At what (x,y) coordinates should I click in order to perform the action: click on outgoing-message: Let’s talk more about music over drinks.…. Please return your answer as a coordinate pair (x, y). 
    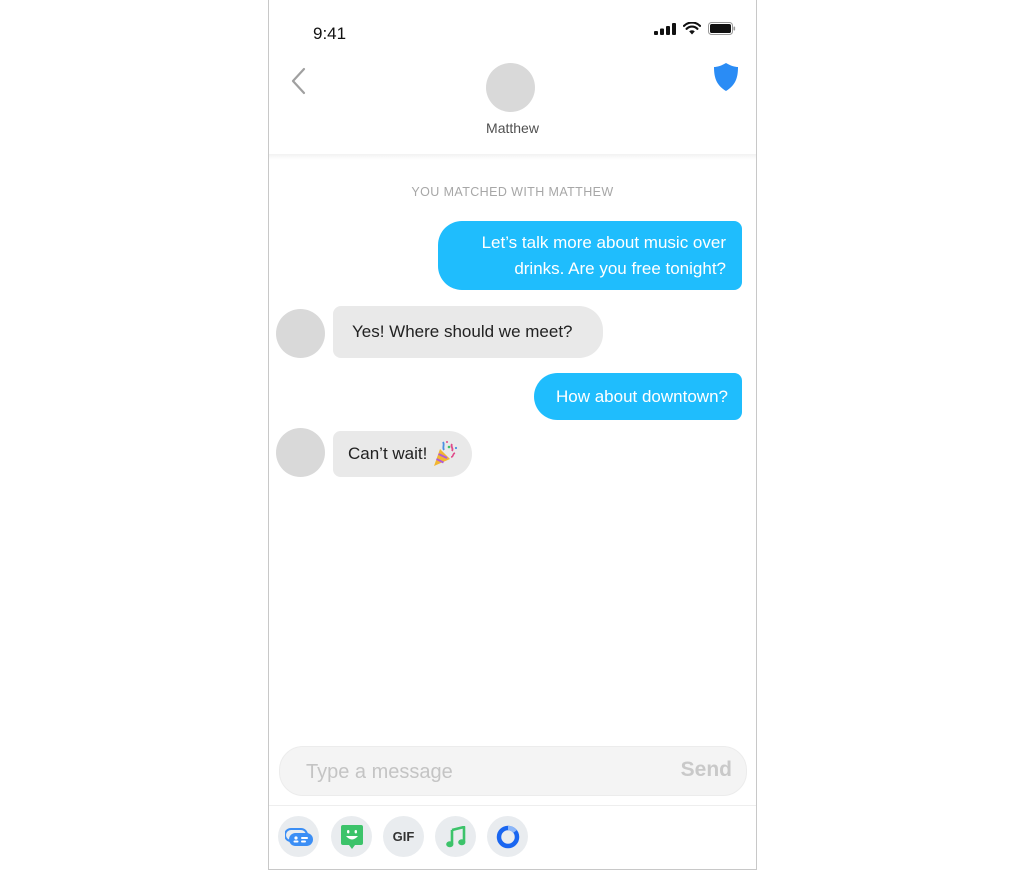
    Looking at the image, I should click on (590, 255).